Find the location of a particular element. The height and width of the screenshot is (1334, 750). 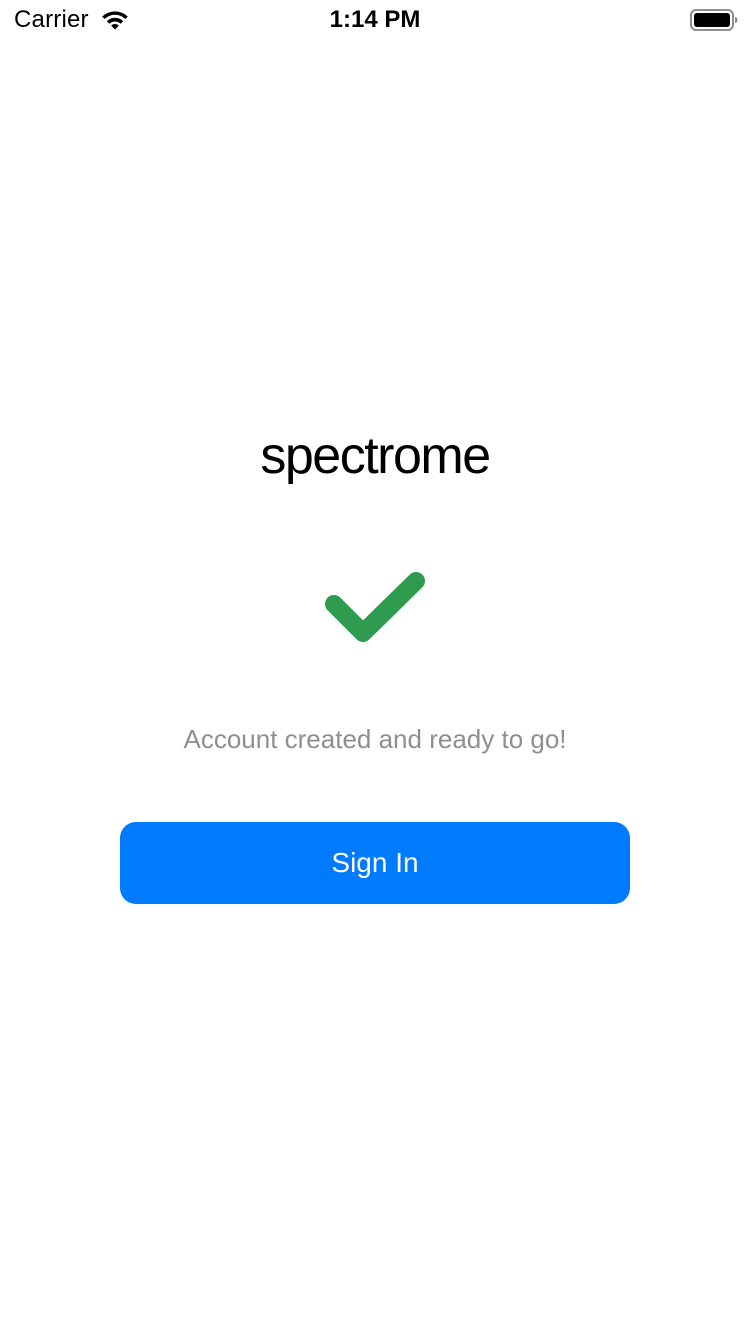

success-message: Account created and ready to go! is located at coordinates (375, 739).